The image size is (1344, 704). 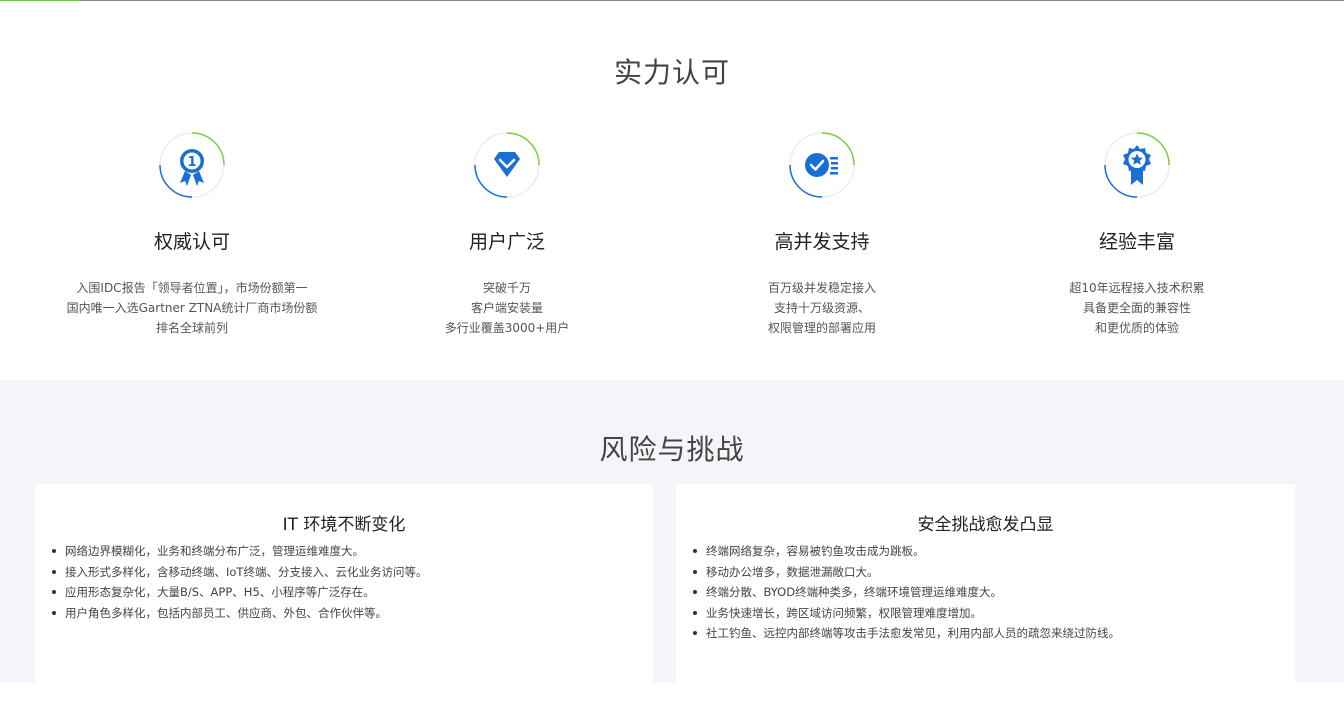 I want to click on list-item: 终端网络复杂，容易被钓鱼攻击成为跳板。, so click(x=994, y=551).